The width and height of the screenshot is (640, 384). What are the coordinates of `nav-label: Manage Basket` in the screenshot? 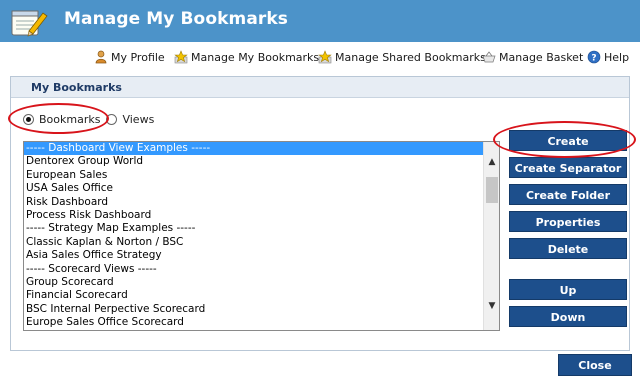 It's located at (541, 57).